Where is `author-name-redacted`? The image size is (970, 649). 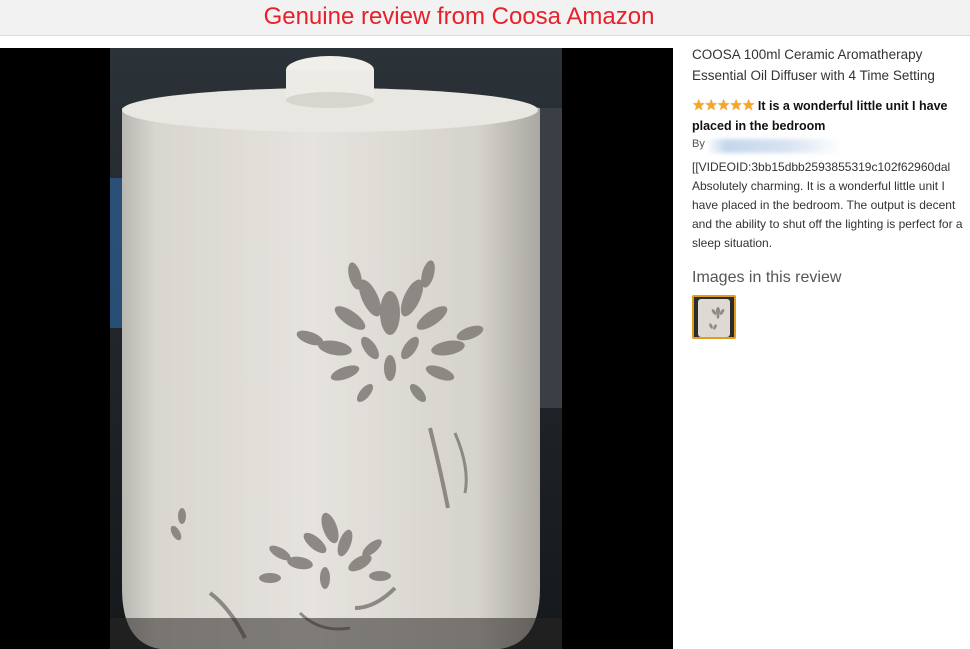
author-name-redacted is located at coordinates (774, 146).